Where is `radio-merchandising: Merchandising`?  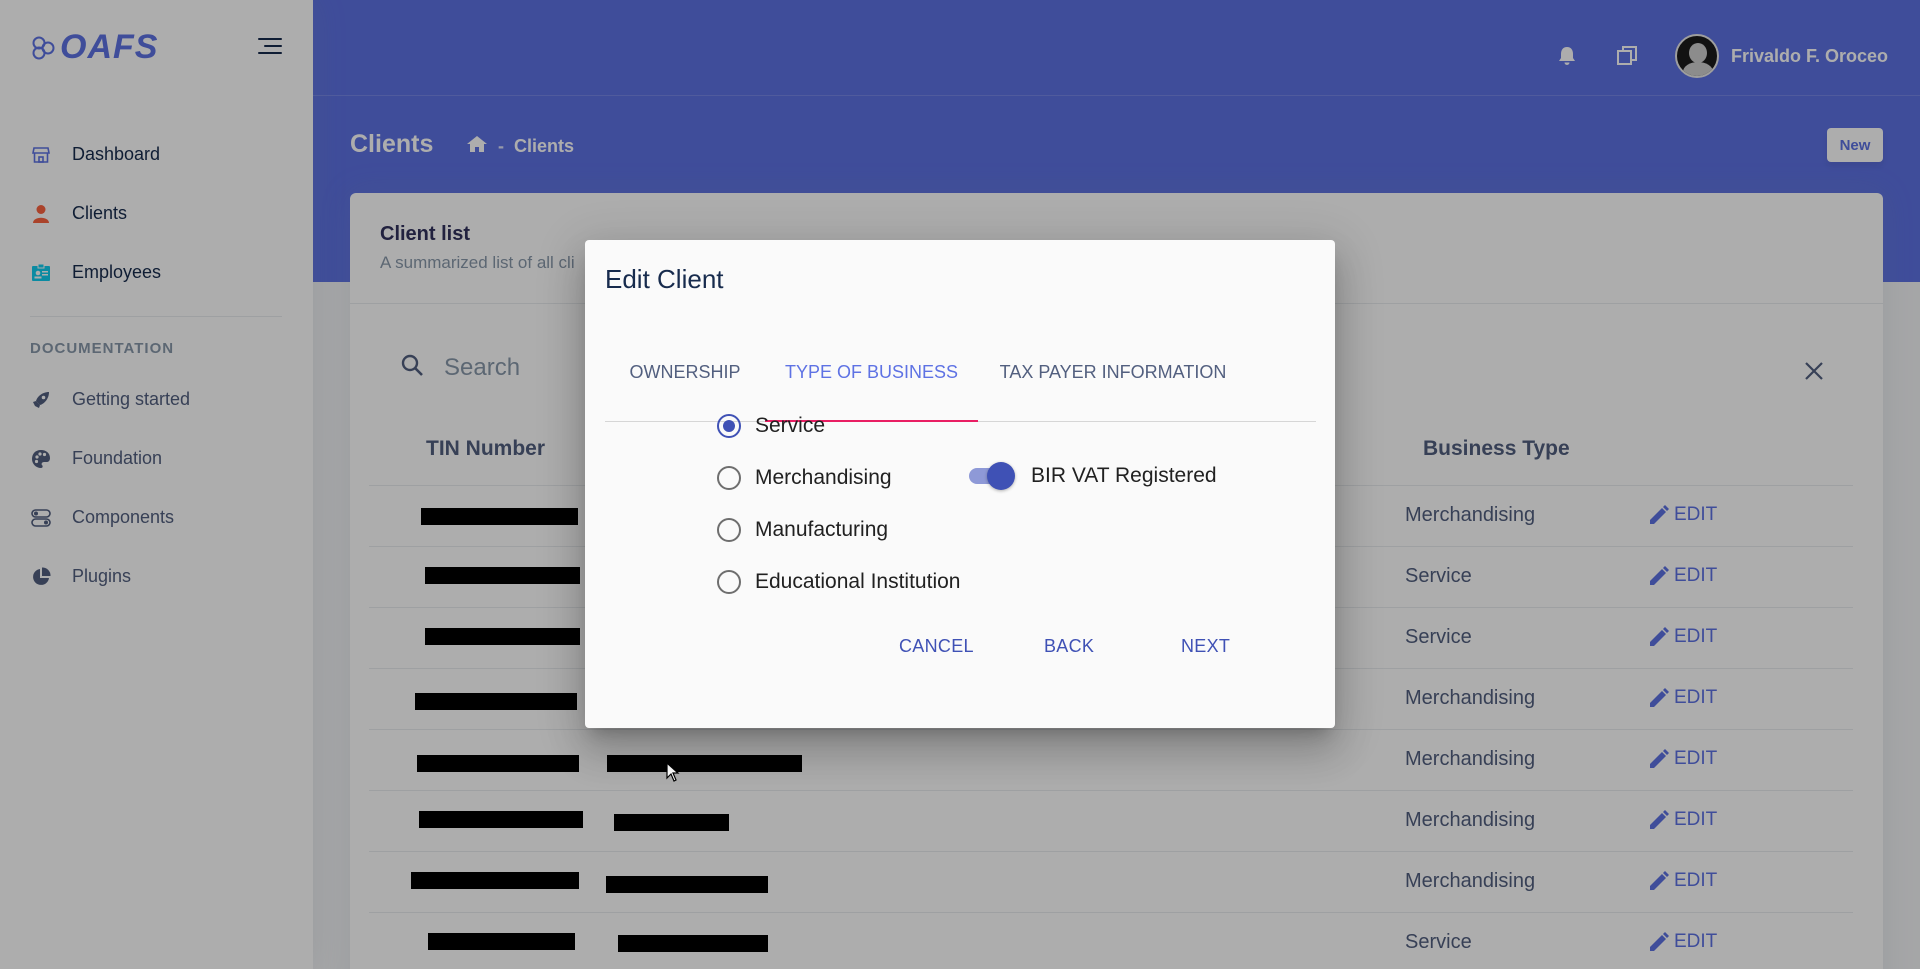
radio-merchandising: Merchandising is located at coordinates (804, 478).